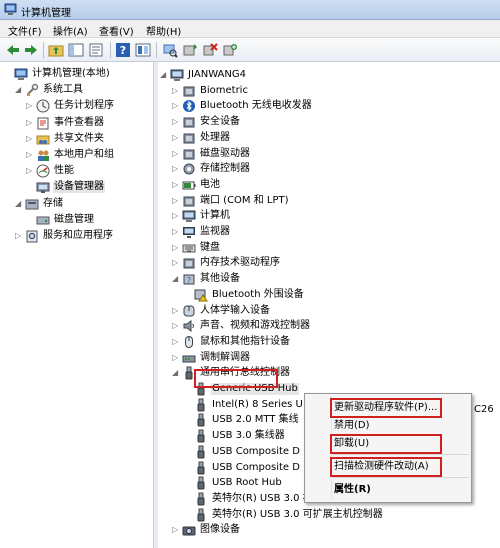 The width and height of the screenshot is (500, 548). I want to click on menu-item-highlight, so click(386, 467).